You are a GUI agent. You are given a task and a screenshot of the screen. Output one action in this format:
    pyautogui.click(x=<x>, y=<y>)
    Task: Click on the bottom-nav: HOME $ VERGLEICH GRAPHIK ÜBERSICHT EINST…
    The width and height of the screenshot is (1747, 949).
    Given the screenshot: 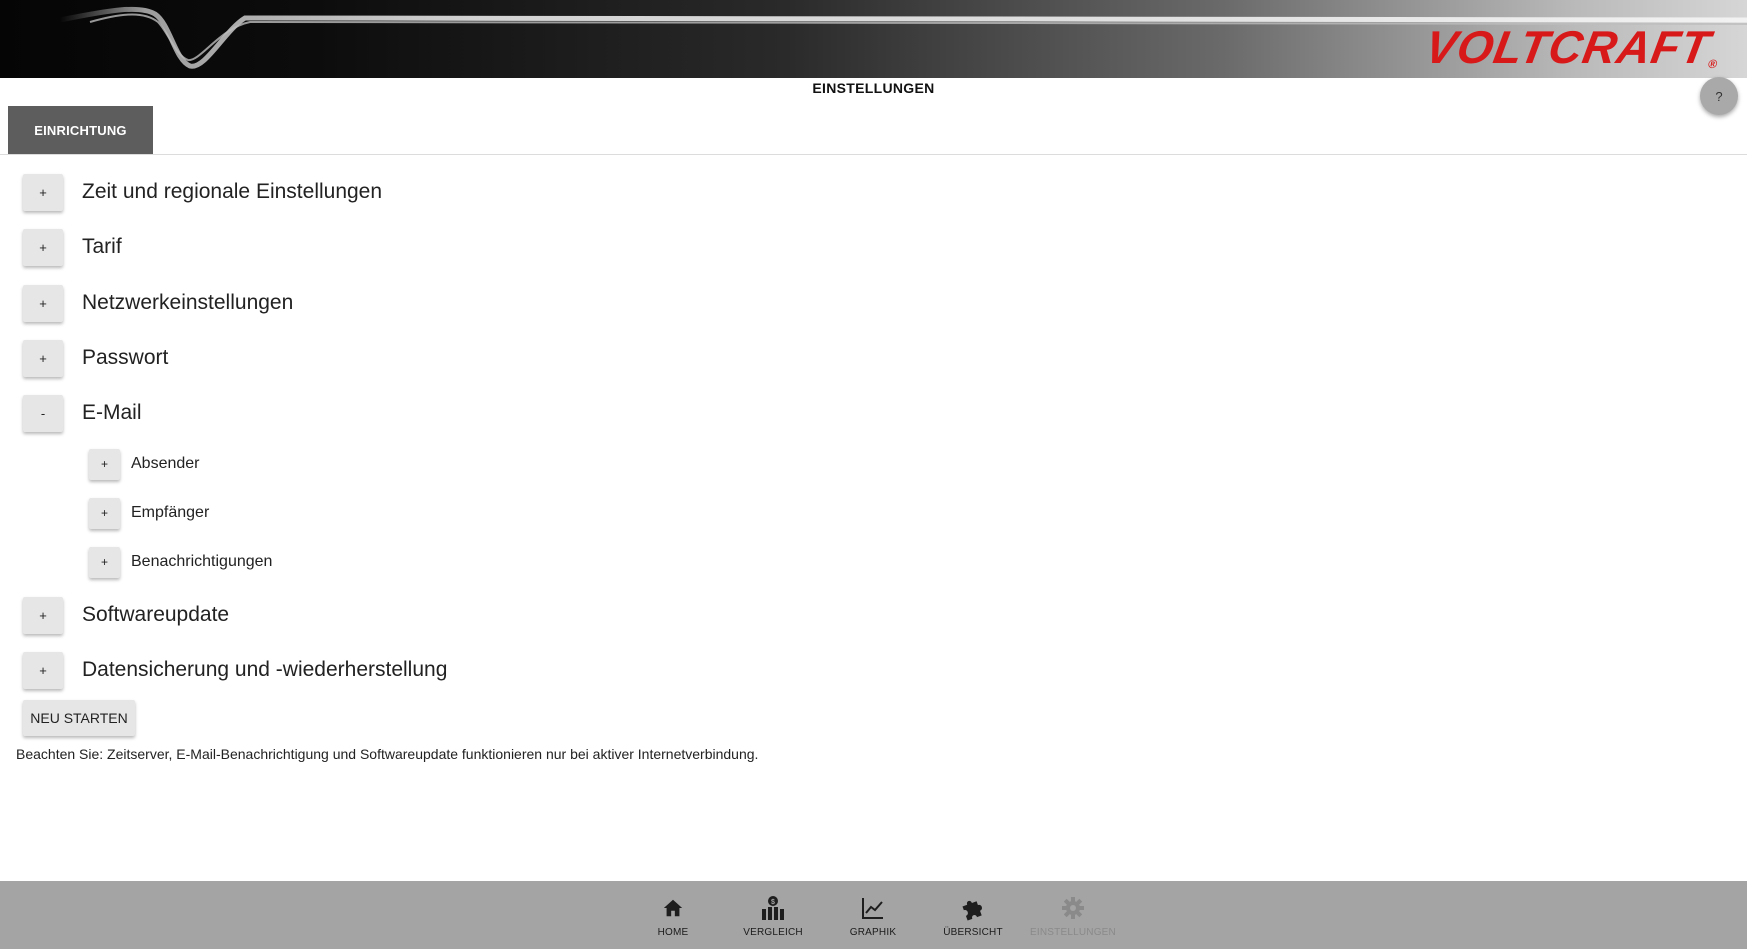 What is the action you would take?
    pyautogui.click(x=873, y=915)
    